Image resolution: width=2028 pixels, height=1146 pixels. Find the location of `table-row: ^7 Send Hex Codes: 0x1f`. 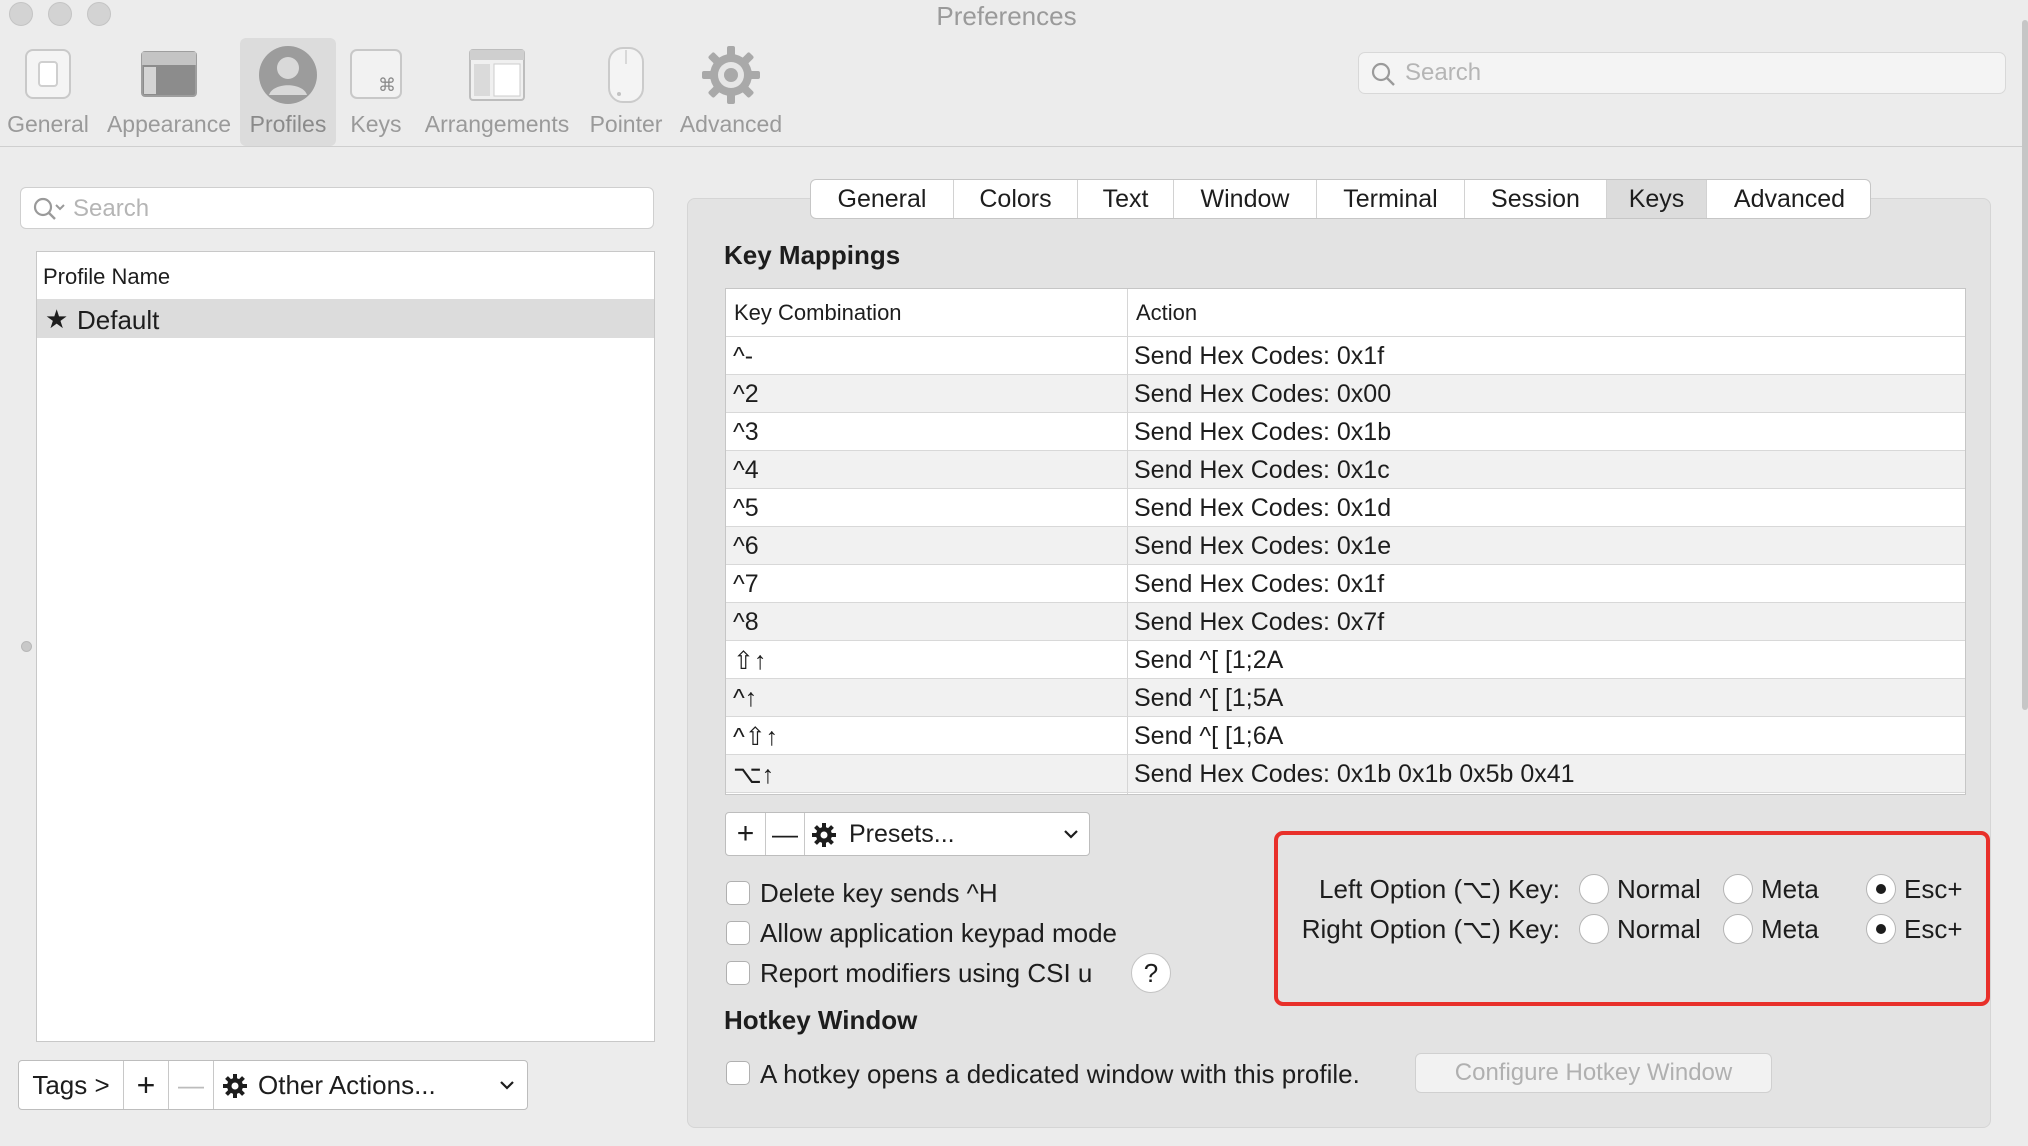

table-row: ^7 Send Hex Codes: 0x1f is located at coordinates (1345, 584).